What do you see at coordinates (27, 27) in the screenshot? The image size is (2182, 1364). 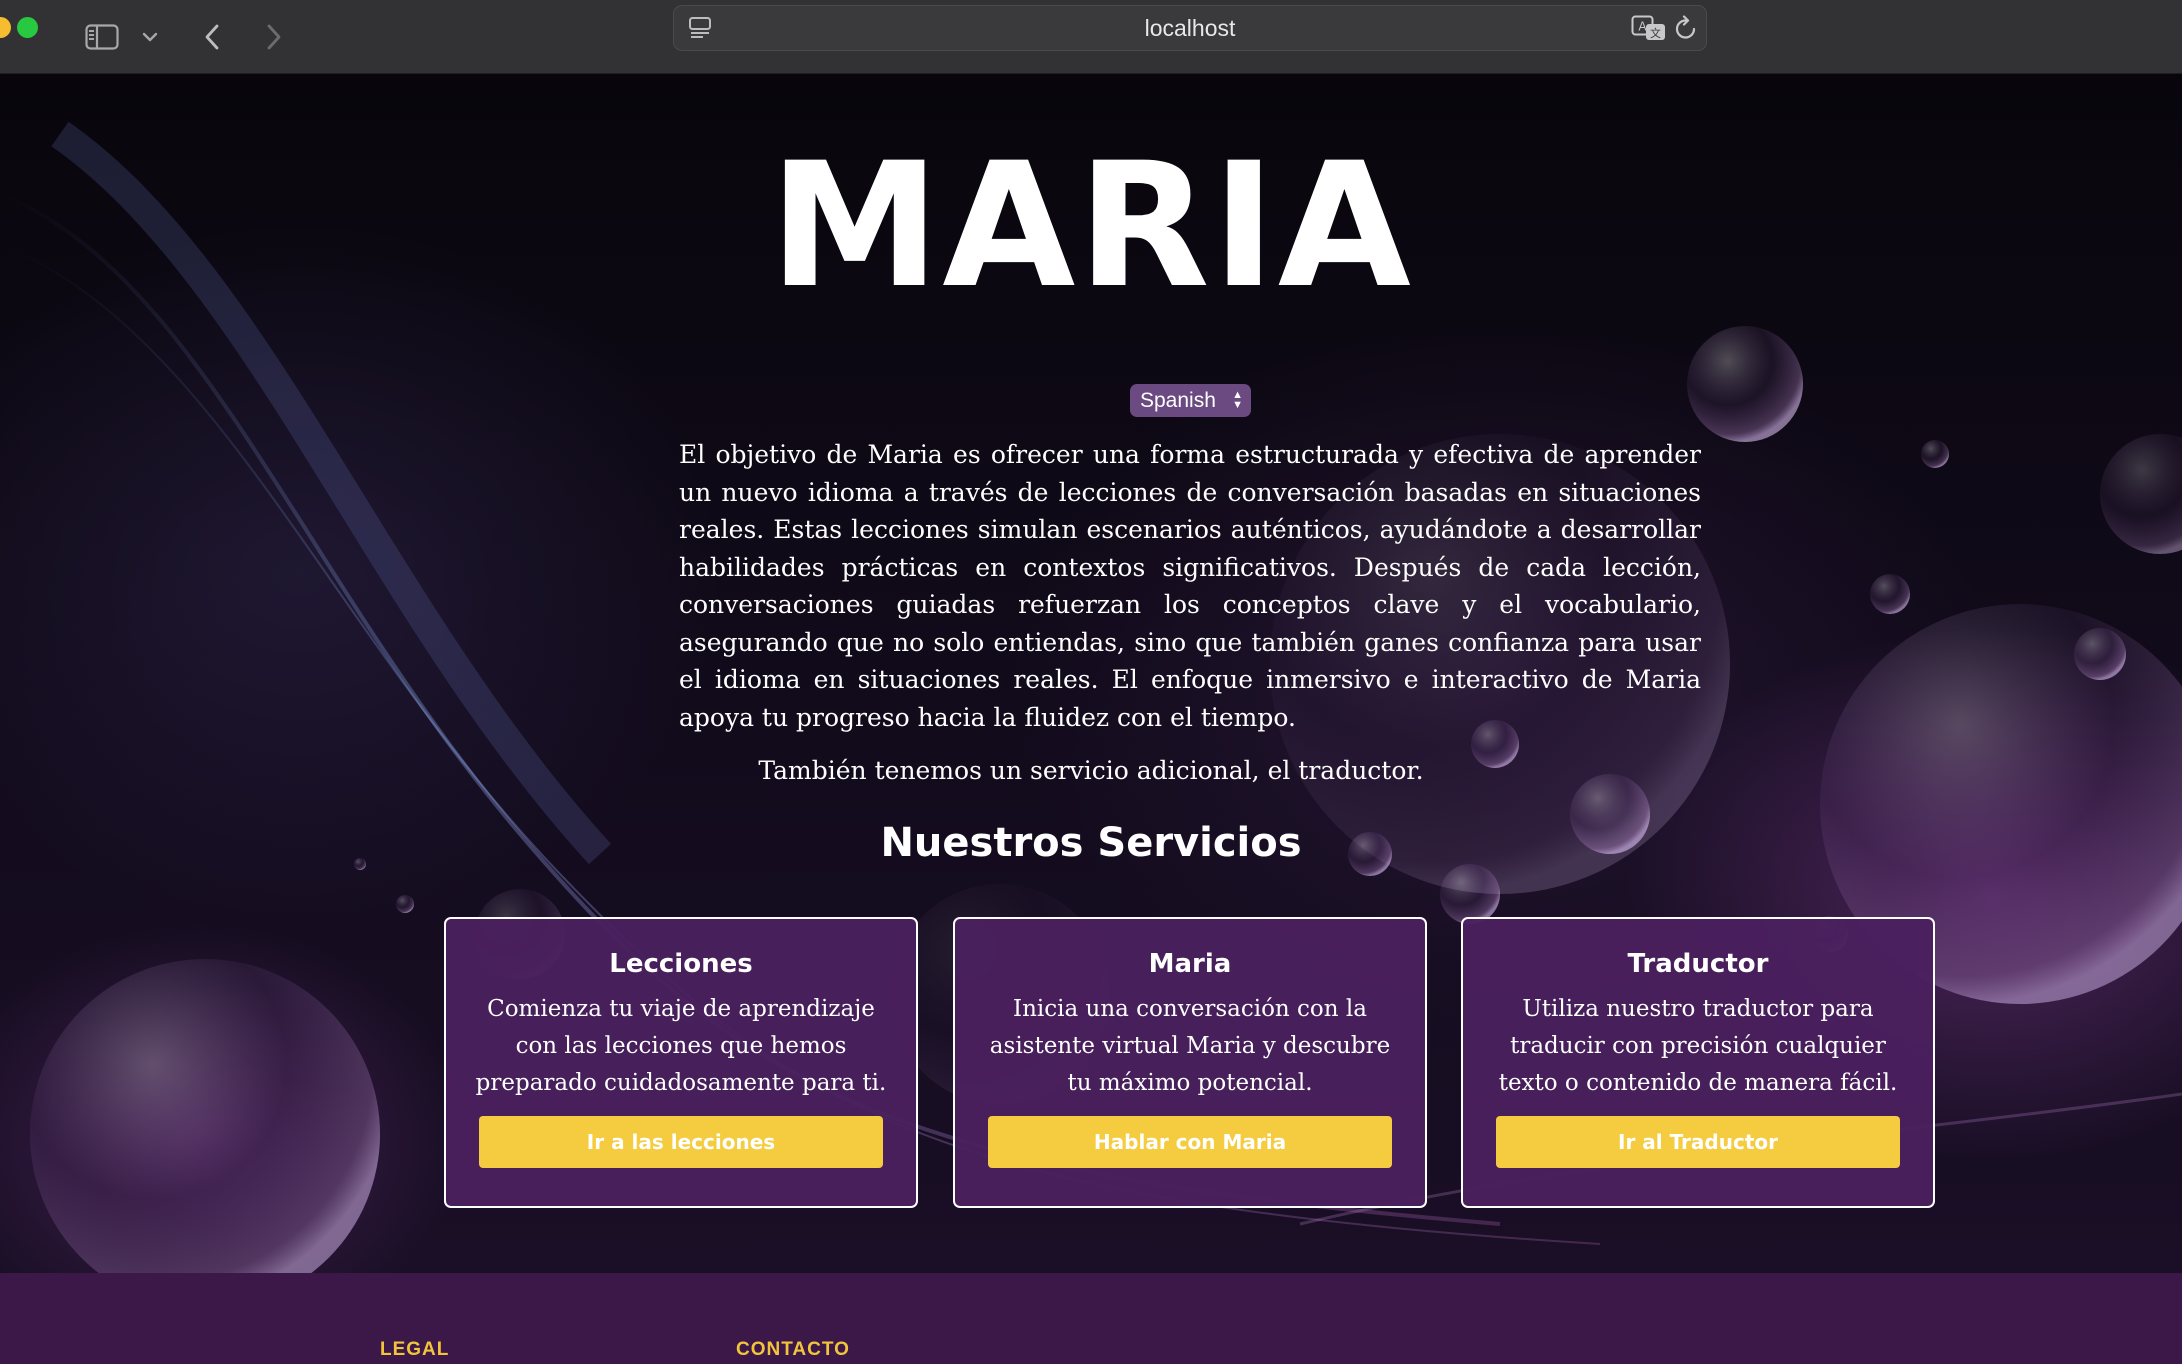 I see `zoom-window-button` at bounding box center [27, 27].